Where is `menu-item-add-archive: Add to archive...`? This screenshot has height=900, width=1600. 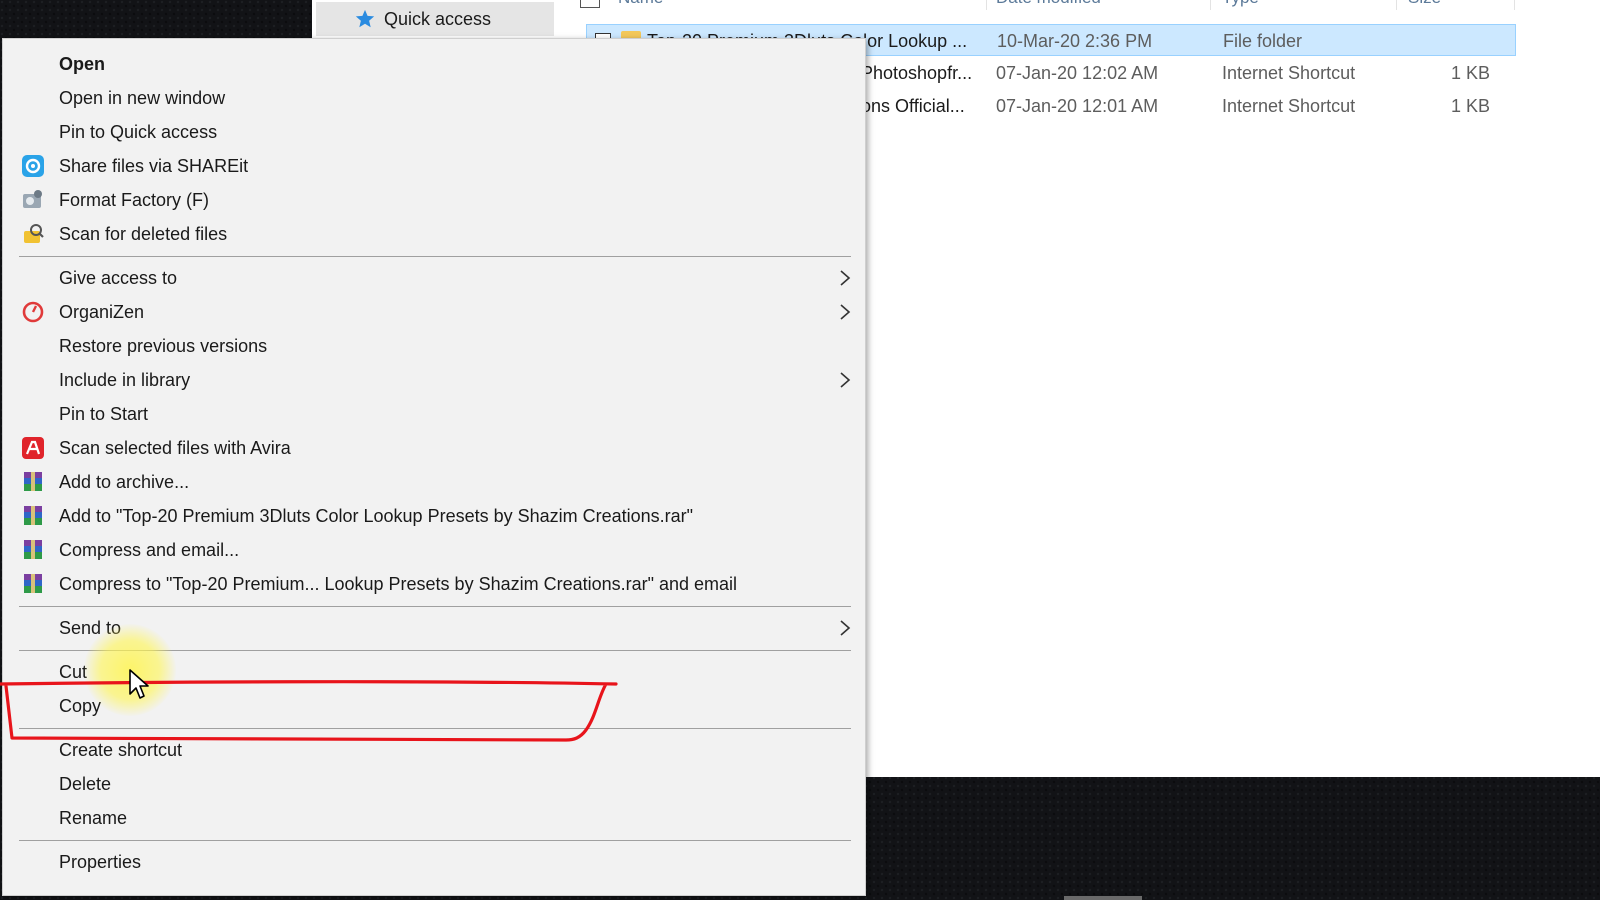
menu-item-add-archive: Add to archive... is located at coordinates (428, 482).